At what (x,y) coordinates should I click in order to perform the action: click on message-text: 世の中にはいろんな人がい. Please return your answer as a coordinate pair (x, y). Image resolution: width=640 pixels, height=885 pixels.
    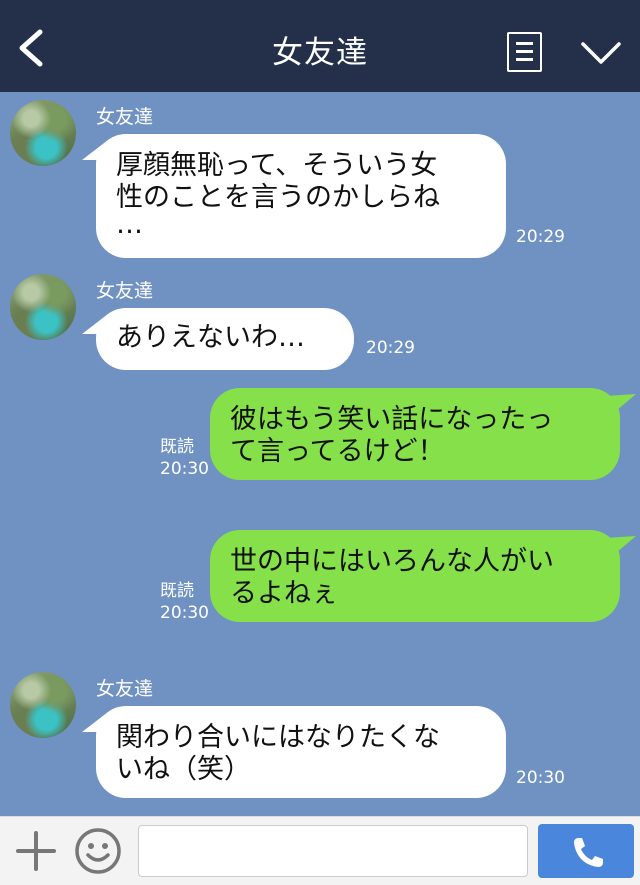
    Looking at the image, I should click on (392, 561).